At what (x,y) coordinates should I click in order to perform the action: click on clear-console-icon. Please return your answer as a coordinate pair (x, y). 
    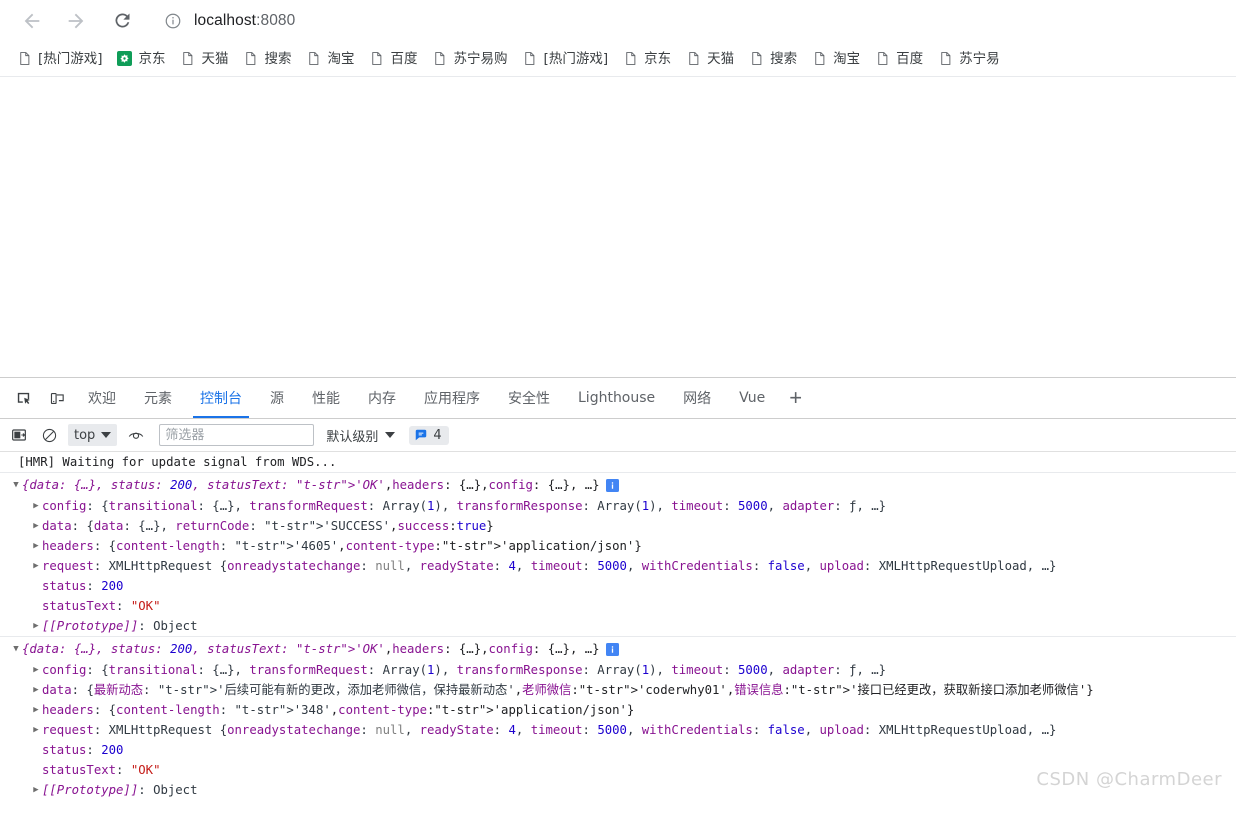
    Looking at the image, I should click on (49, 435).